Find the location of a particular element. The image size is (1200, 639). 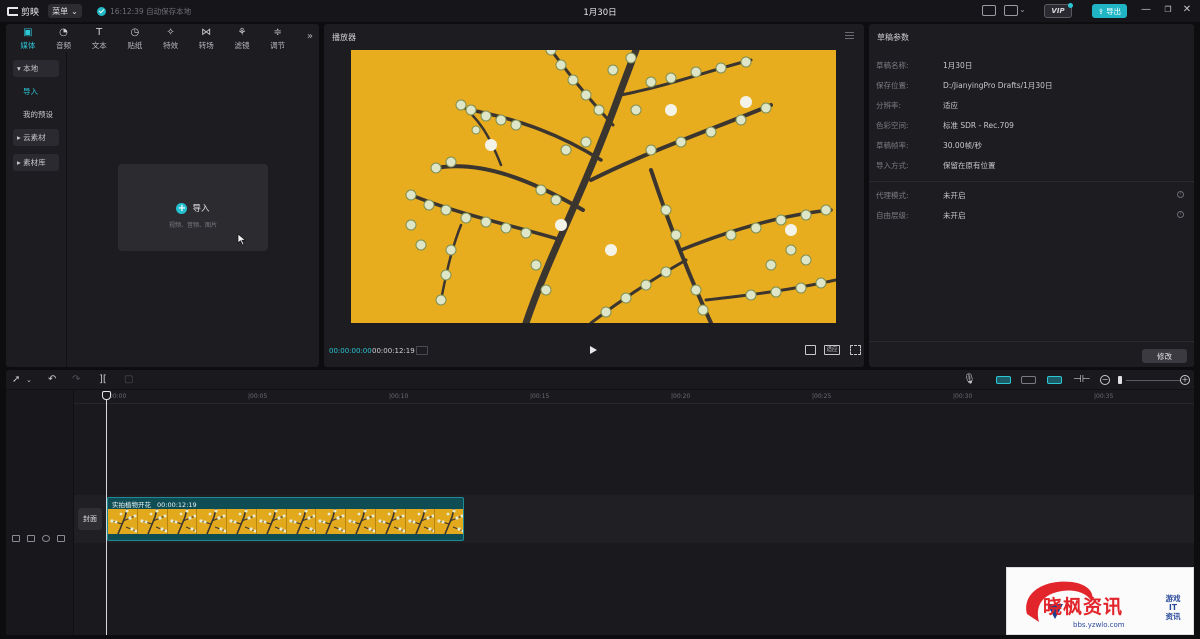

tab-label: 特效 is located at coordinates (171, 45).